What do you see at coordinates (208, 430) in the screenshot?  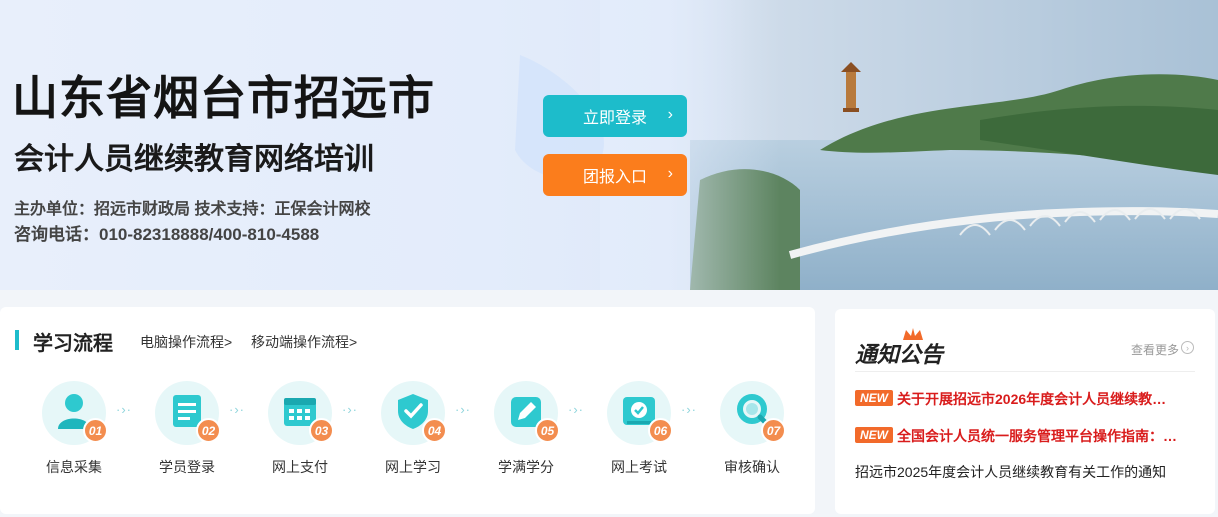 I see `step-number: 02` at bounding box center [208, 430].